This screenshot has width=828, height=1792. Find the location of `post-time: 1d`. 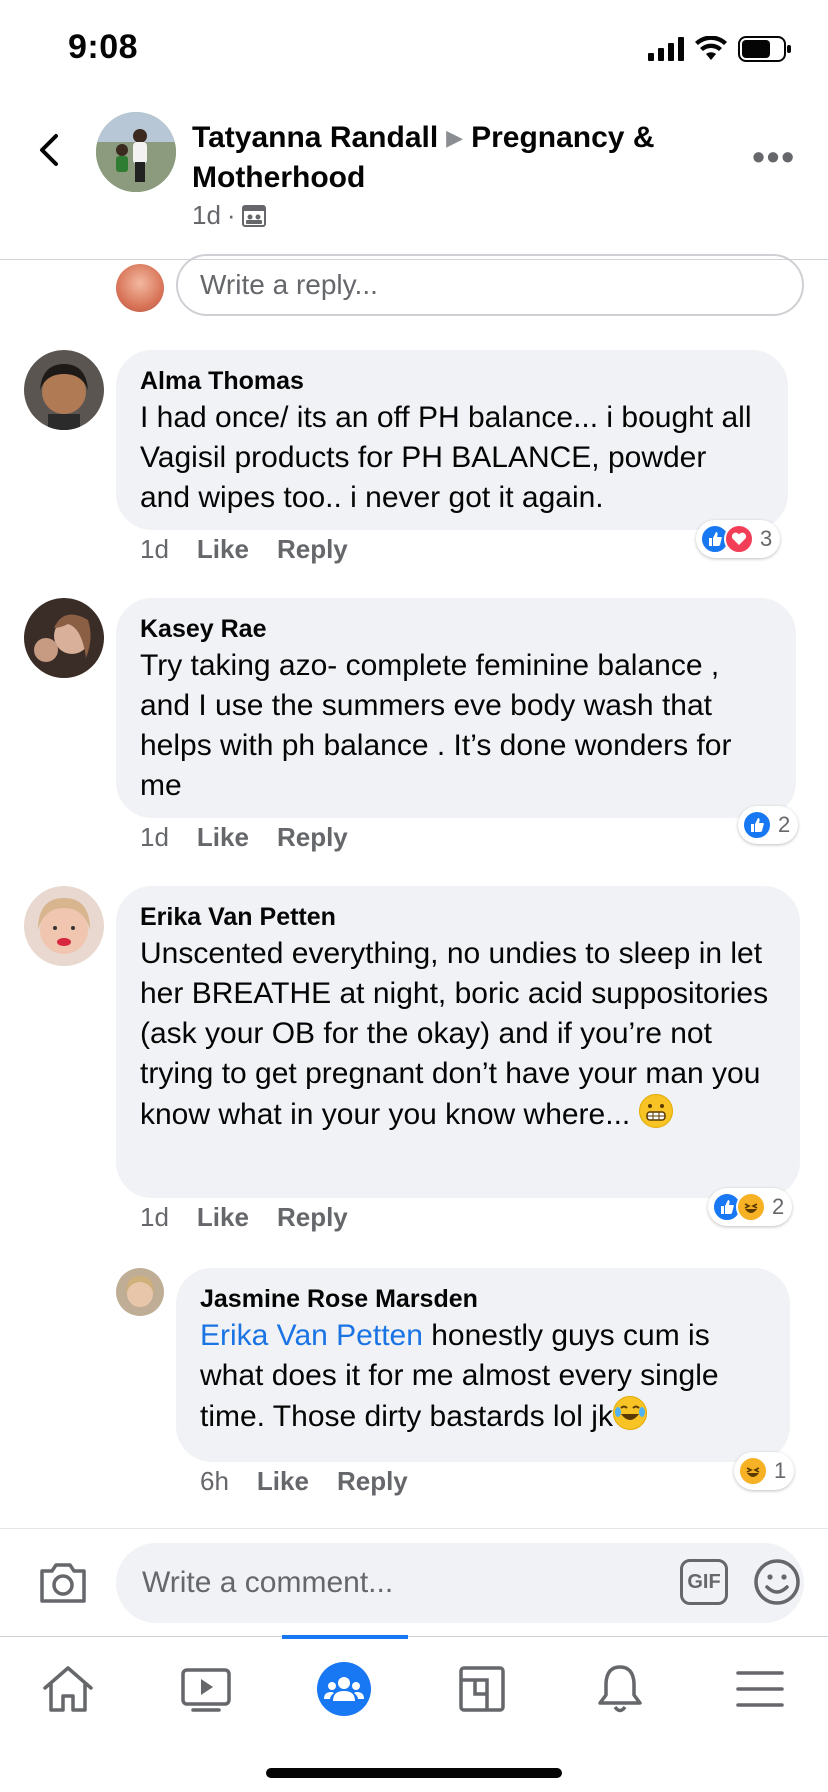

post-time: 1d is located at coordinates (206, 215).